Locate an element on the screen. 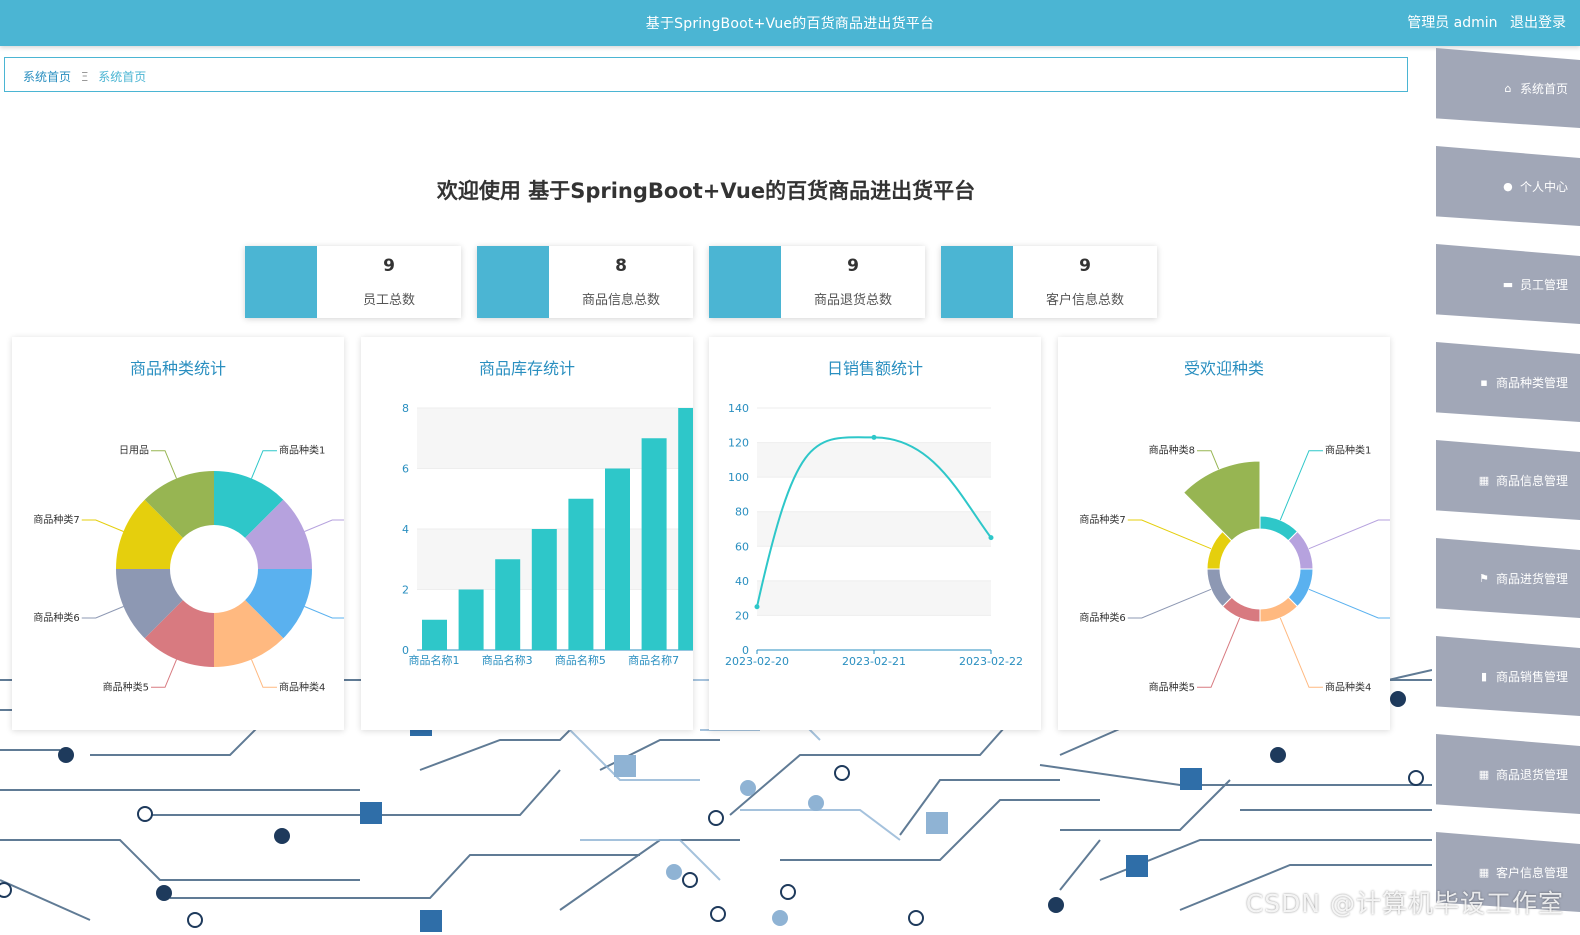  nav-item-label: 商品种类管理 is located at coordinates (1531, 382).